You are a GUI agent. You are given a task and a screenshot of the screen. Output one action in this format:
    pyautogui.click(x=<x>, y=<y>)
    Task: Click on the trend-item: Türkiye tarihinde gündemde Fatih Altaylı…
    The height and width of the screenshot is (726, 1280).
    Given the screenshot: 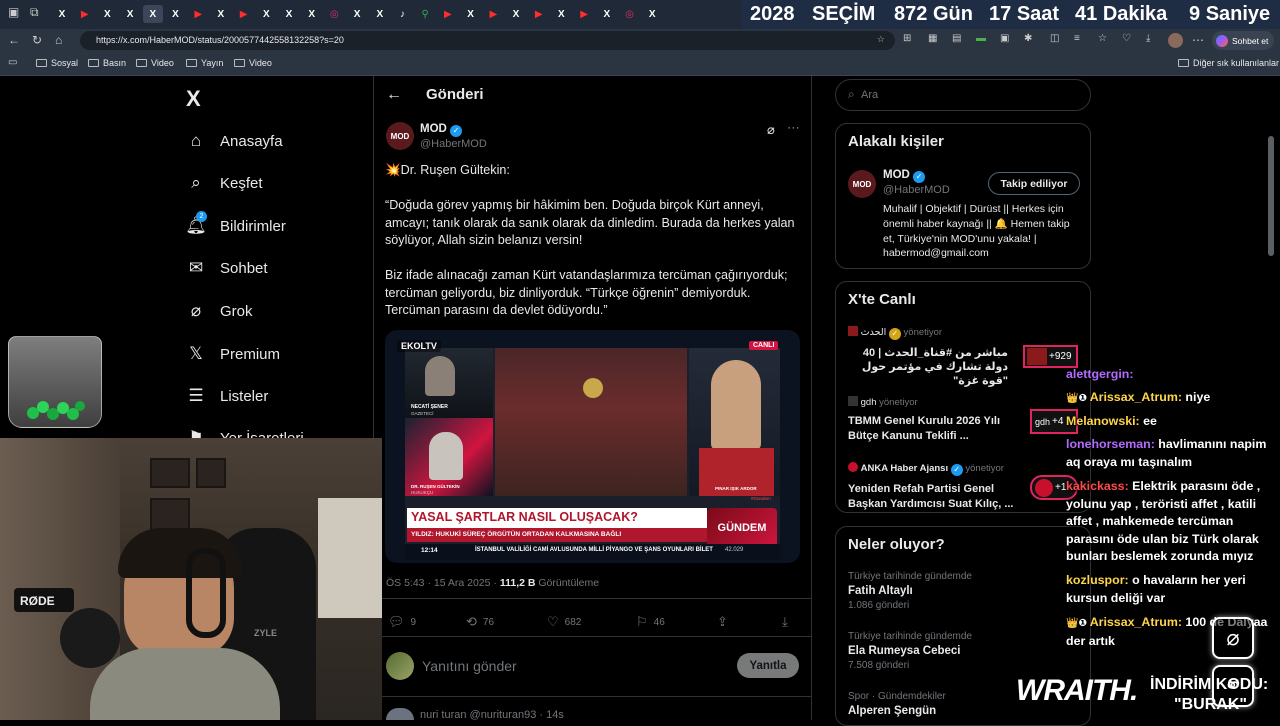 What is the action you would take?
    pyautogui.click(x=910, y=591)
    